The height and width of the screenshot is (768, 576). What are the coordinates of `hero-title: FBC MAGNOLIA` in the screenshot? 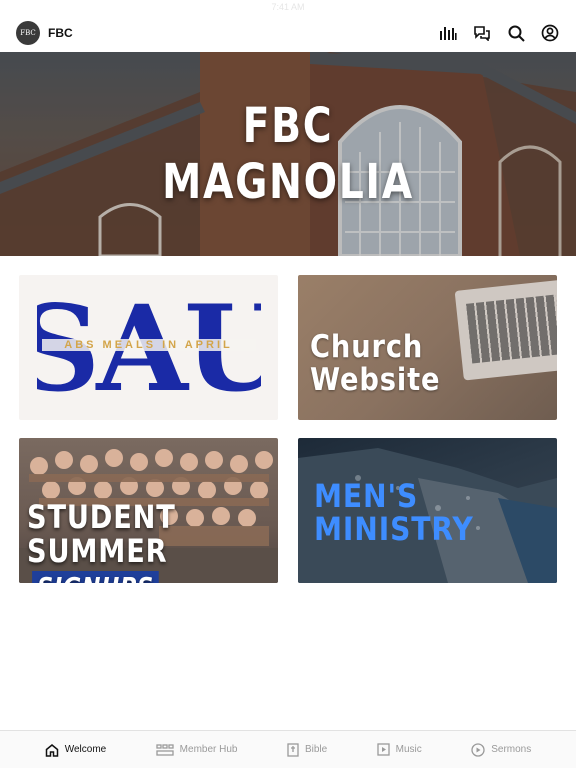 It's located at (288, 154).